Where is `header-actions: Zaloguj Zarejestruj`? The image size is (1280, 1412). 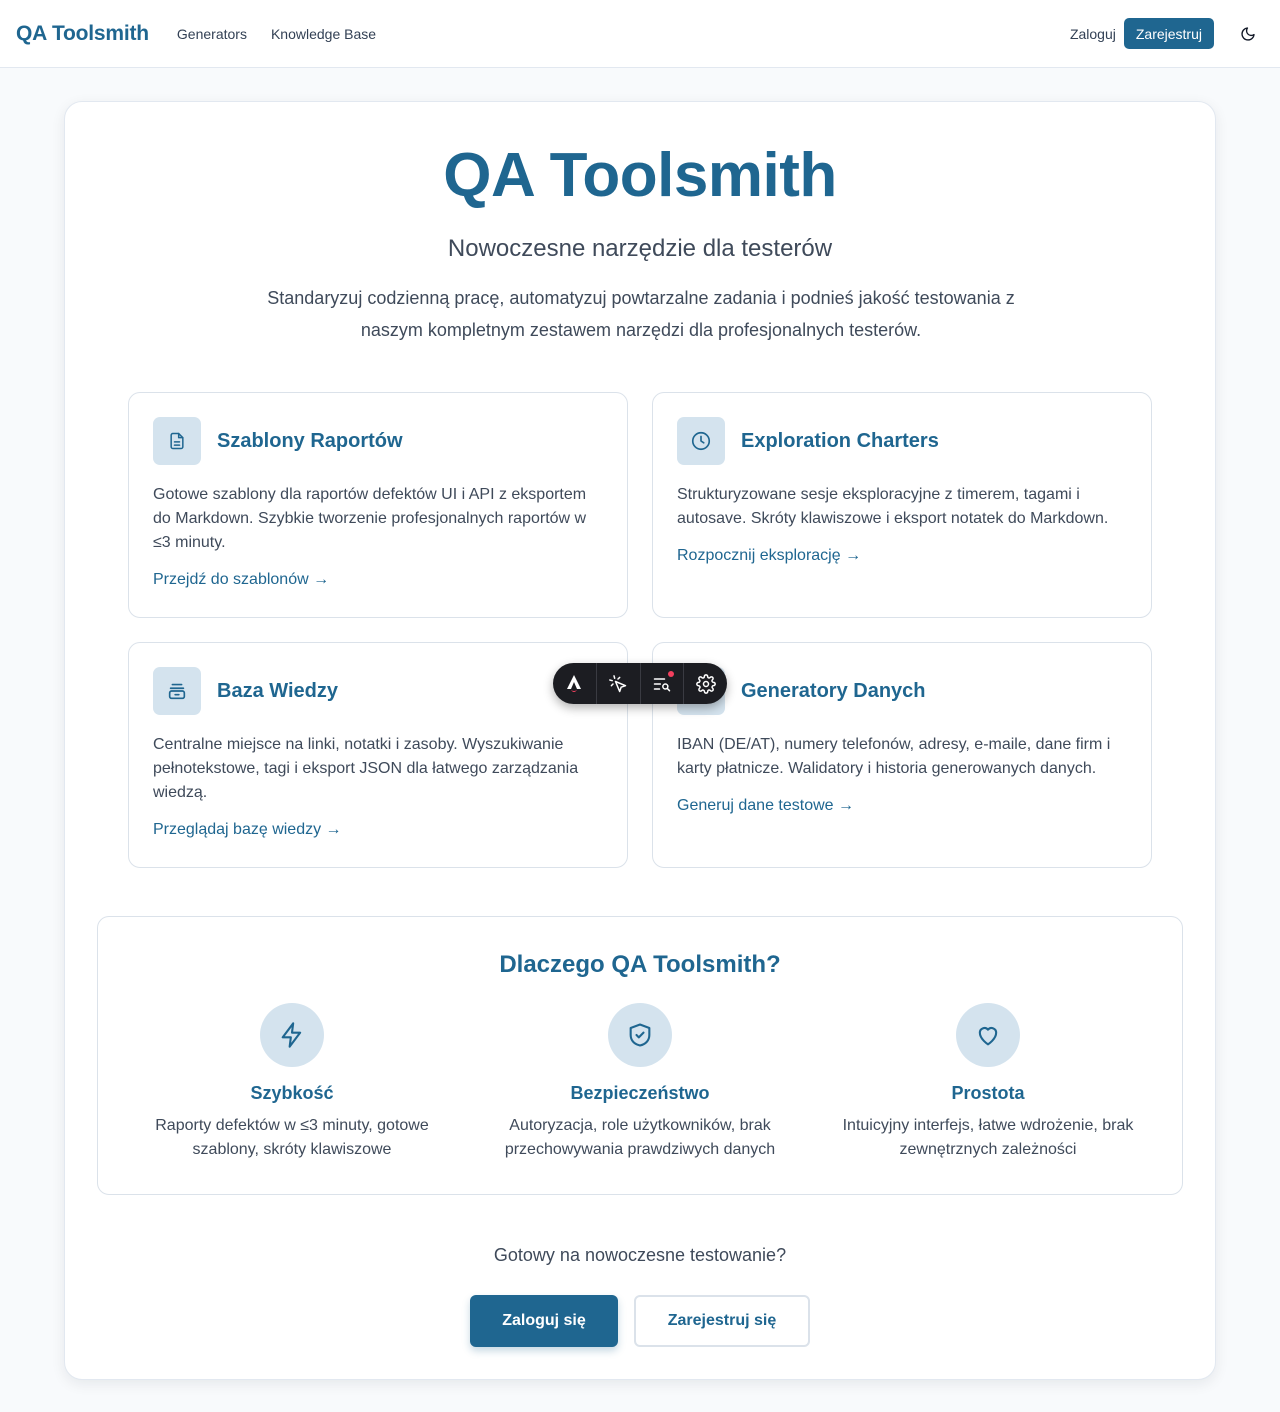 header-actions: Zaloguj Zarejestruj is located at coordinates (1167, 34).